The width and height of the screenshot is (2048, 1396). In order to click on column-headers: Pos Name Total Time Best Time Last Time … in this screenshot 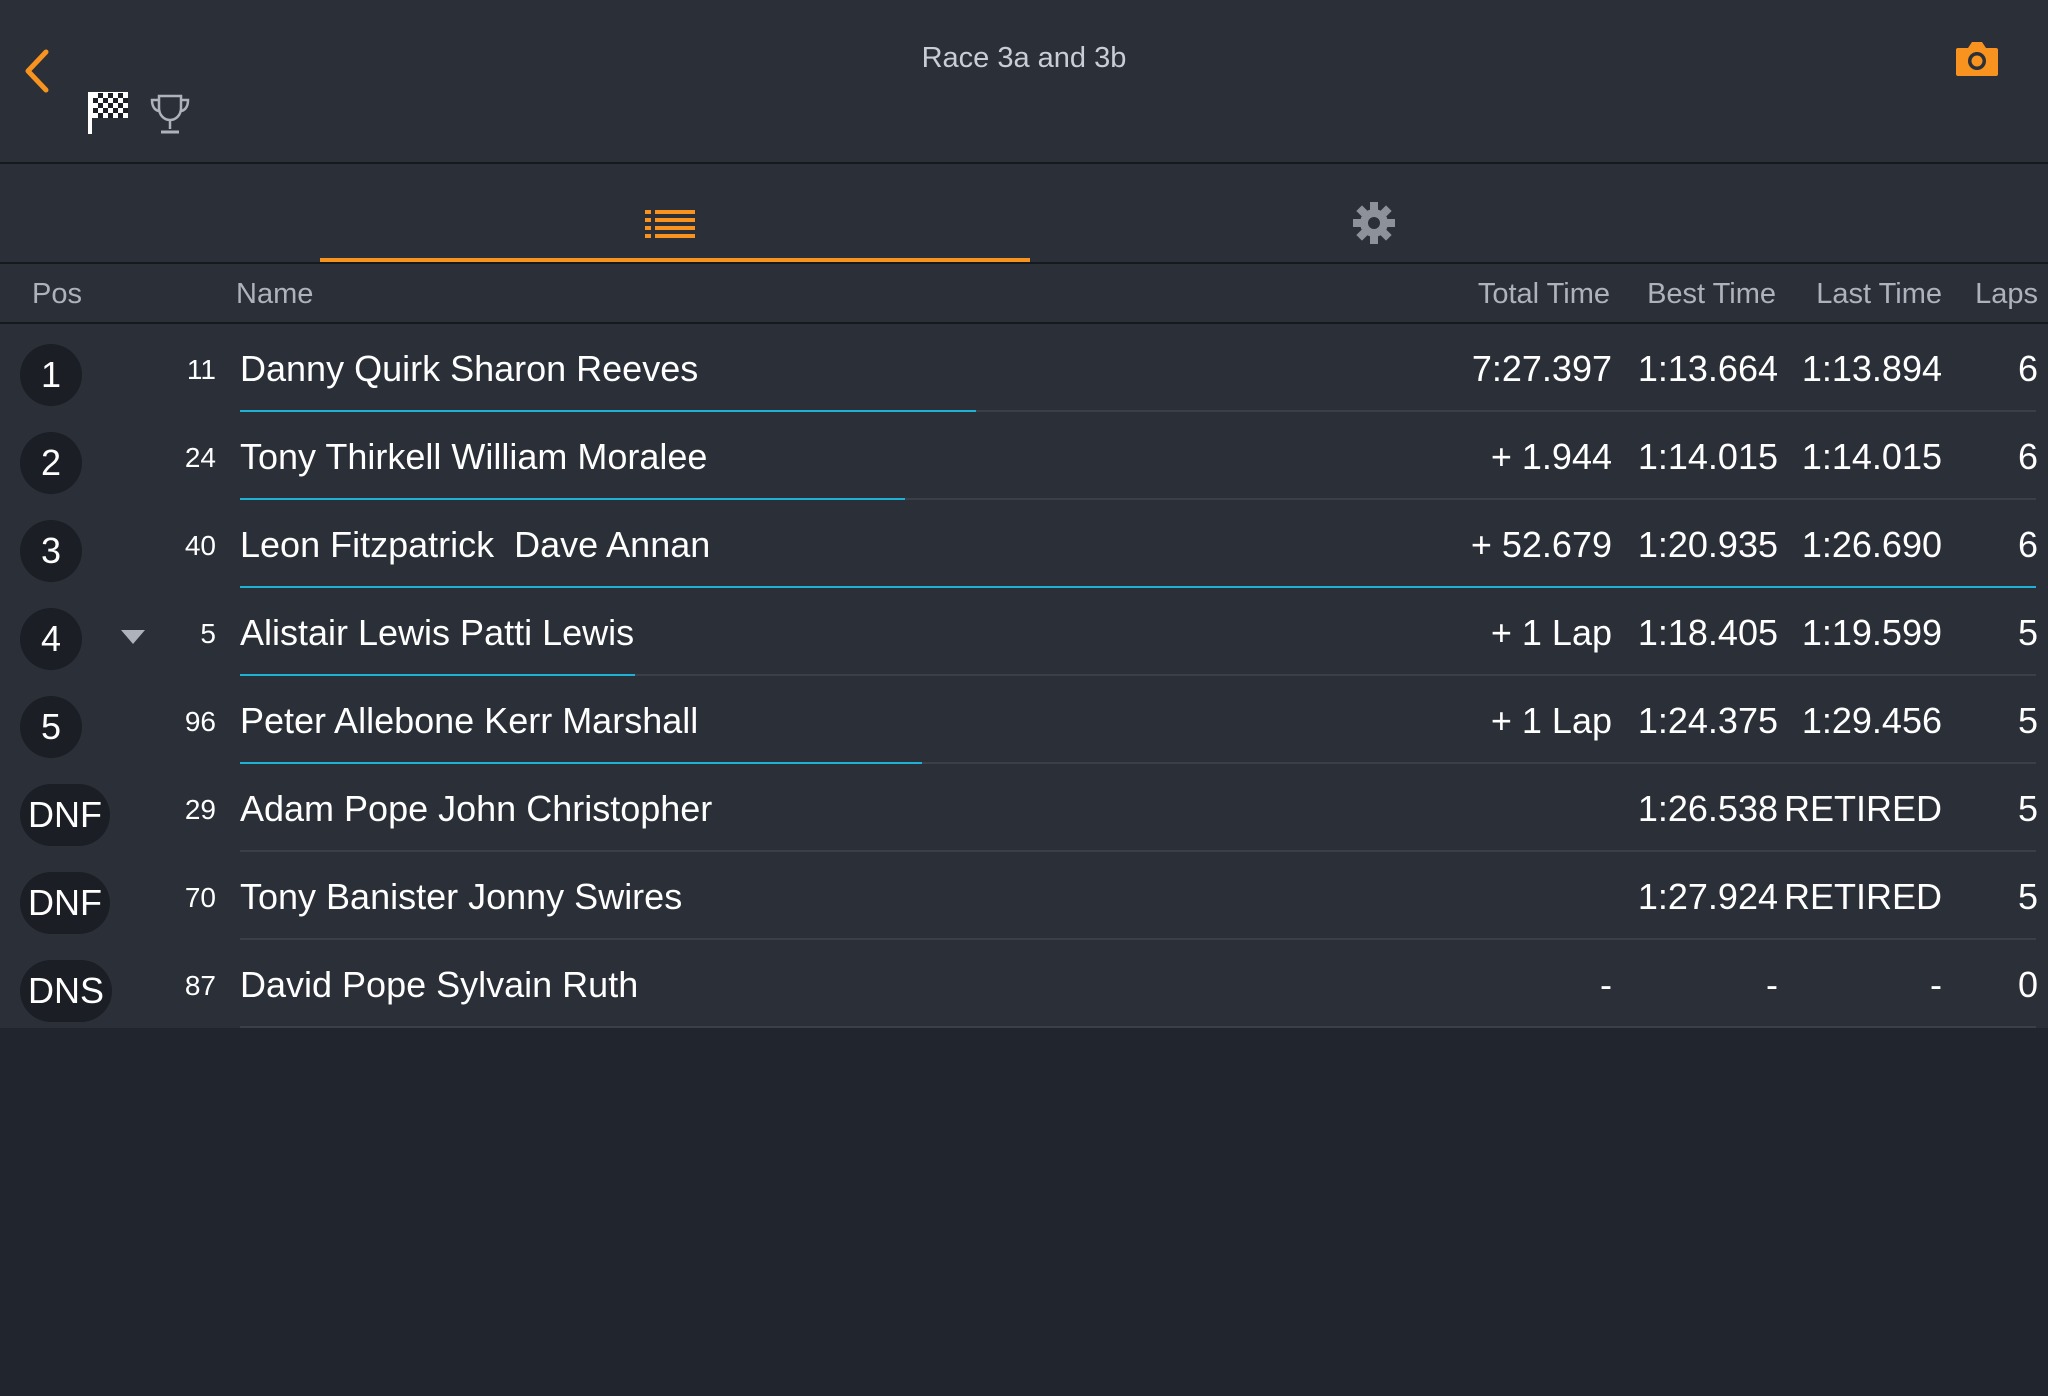, I will do `click(1024, 294)`.